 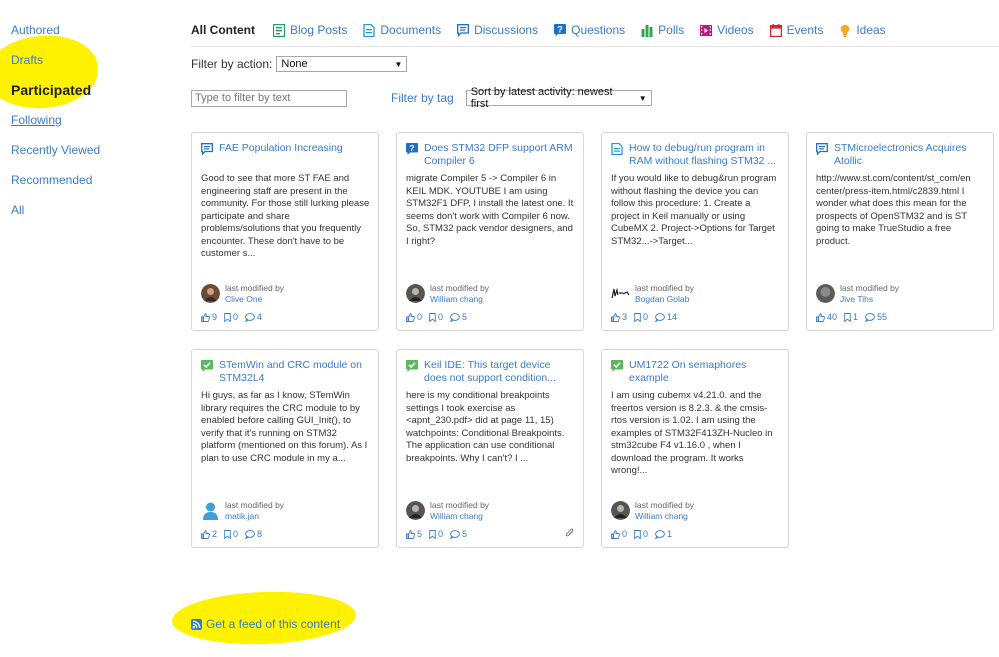 What do you see at coordinates (86, 67) in the screenshot?
I see `sidebar-item-drafts: Drafts` at bounding box center [86, 67].